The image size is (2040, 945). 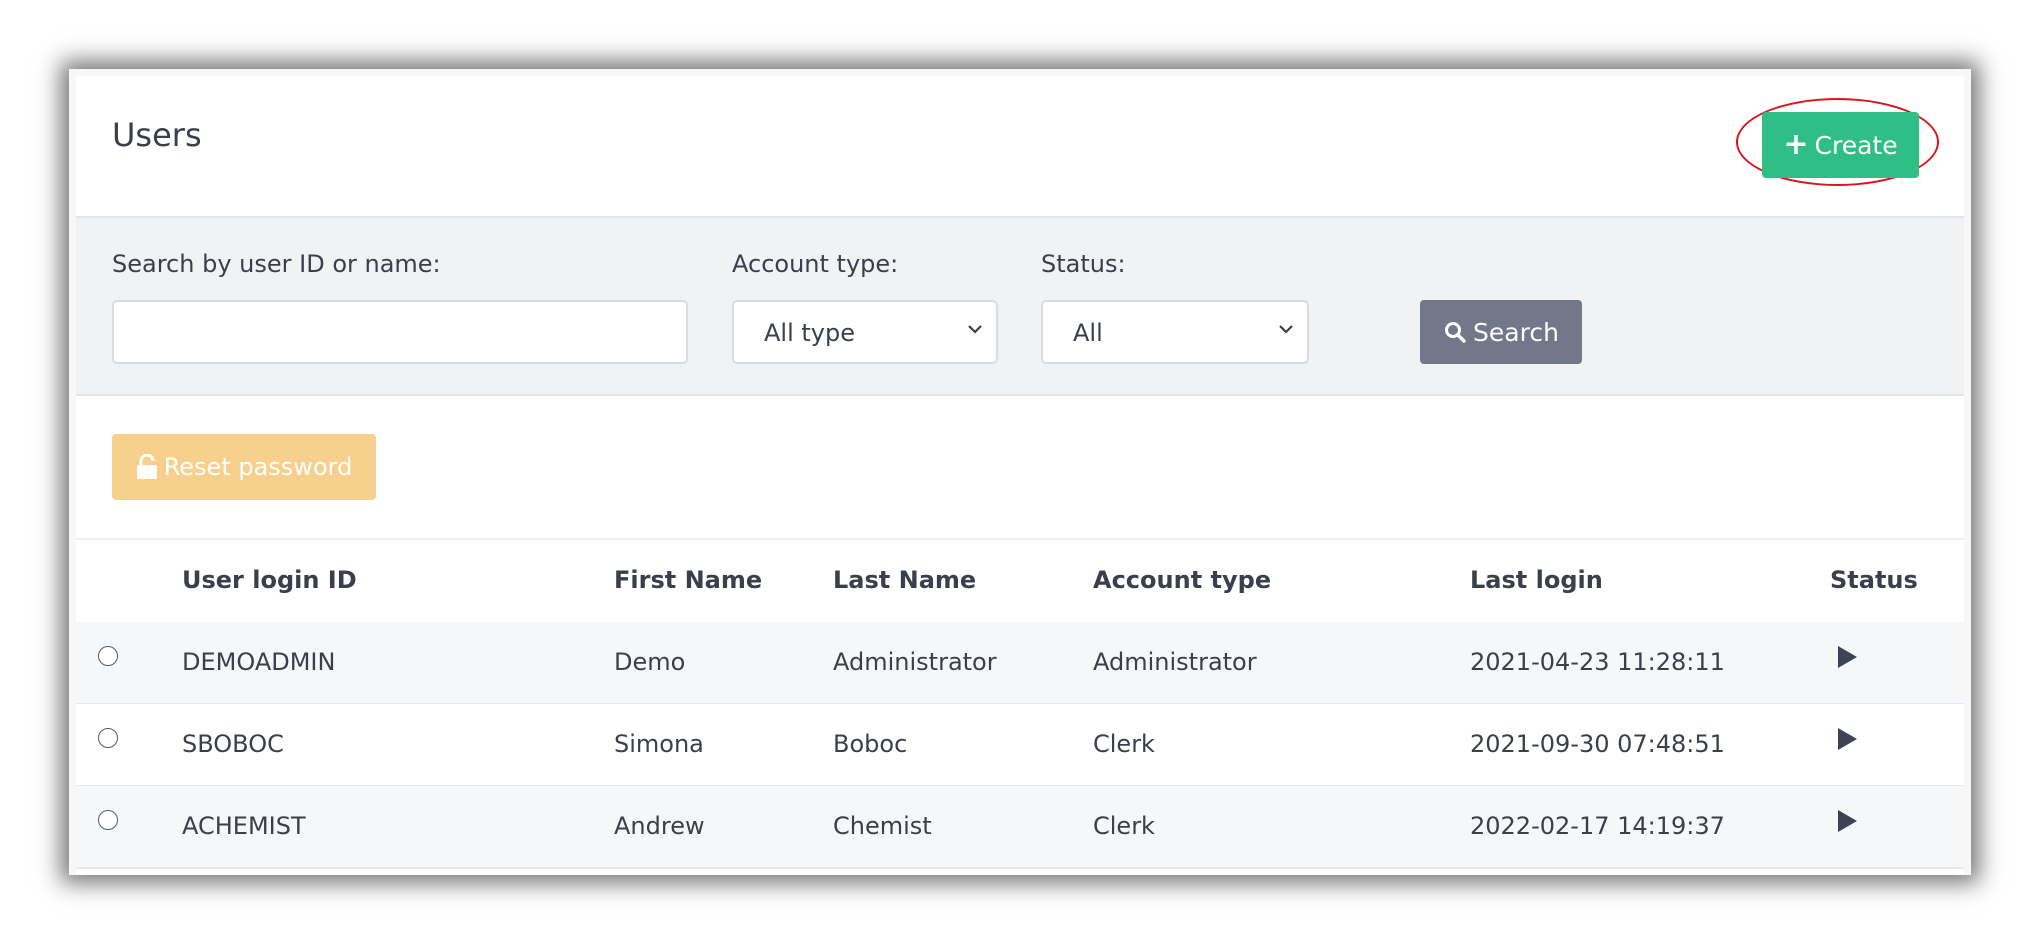 I want to click on last-login-cell: 2021-04-23 11:28:11, so click(x=1597, y=662).